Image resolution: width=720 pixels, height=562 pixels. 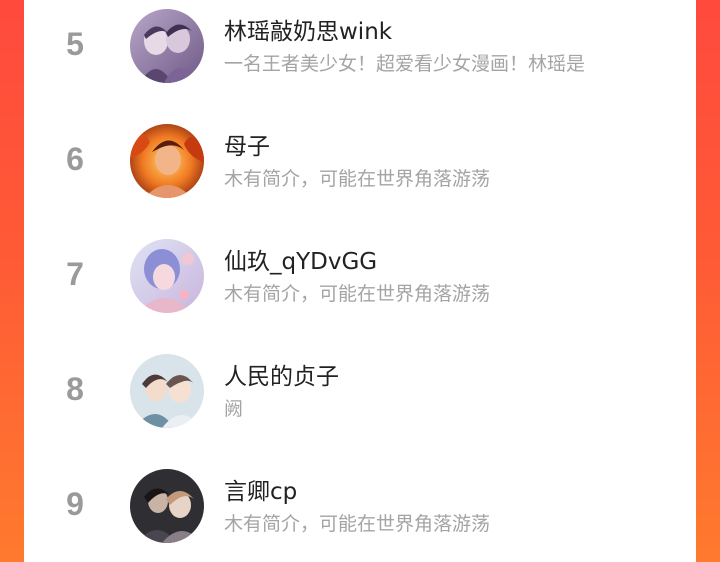 What do you see at coordinates (300, 259) in the screenshot?
I see `user-name: 仙玖_qYDvGG` at bounding box center [300, 259].